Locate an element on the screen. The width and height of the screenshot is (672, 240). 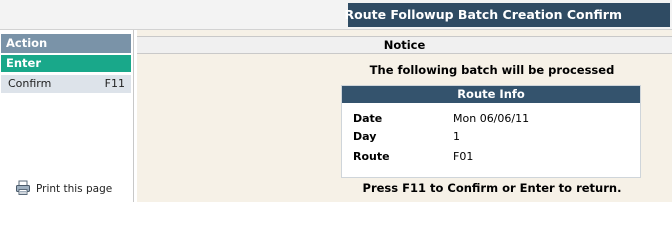
action-confirm: Confirm F11 is located at coordinates (66, 84).